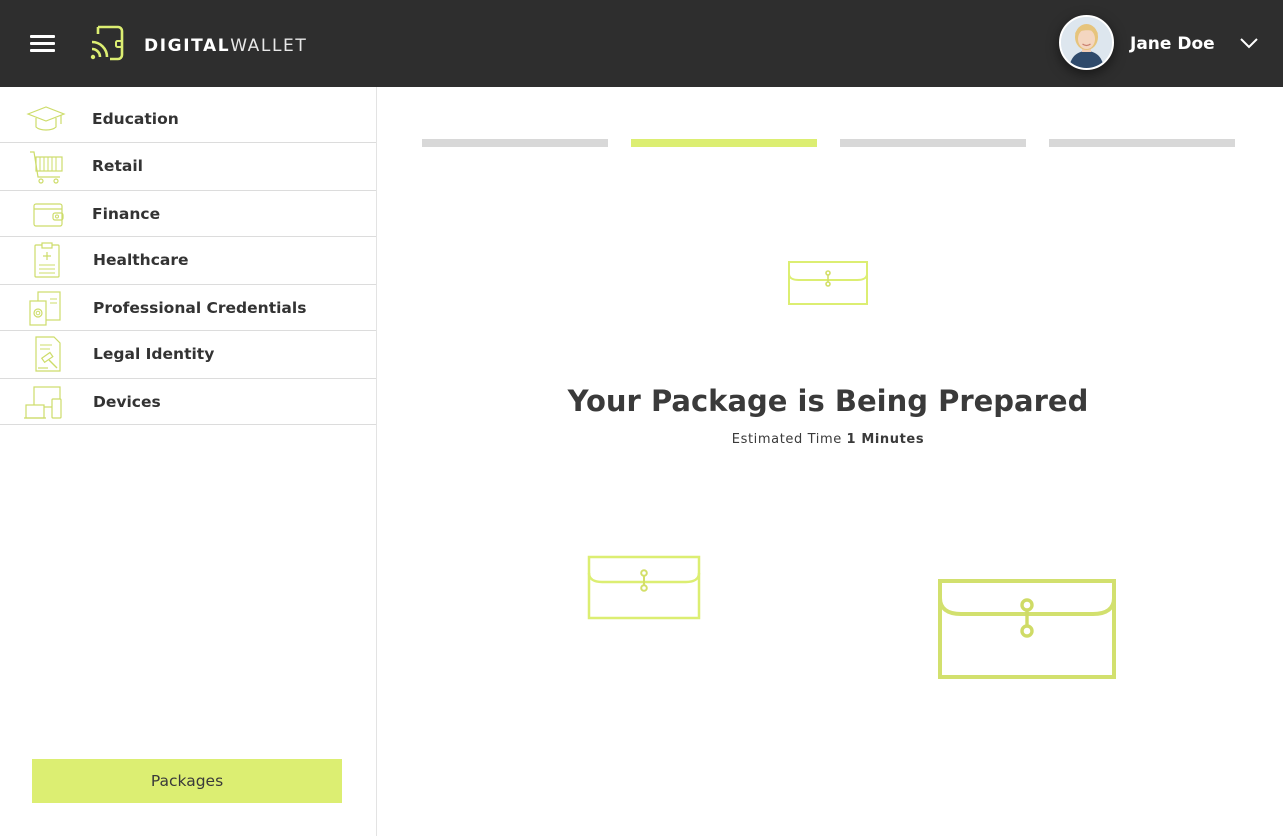 The height and width of the screenshot is (836, 1283). What do you see at coordinates (135, 119) in the screenshot?
I see `sidebar-item-label: Education` at bounding box center [135, 119].